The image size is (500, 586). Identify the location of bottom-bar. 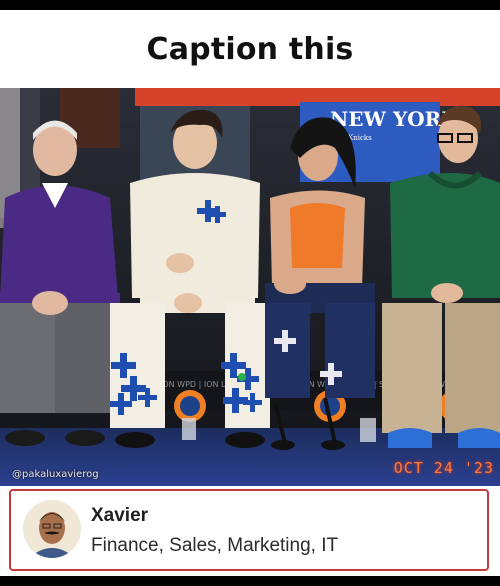
(250, 581).